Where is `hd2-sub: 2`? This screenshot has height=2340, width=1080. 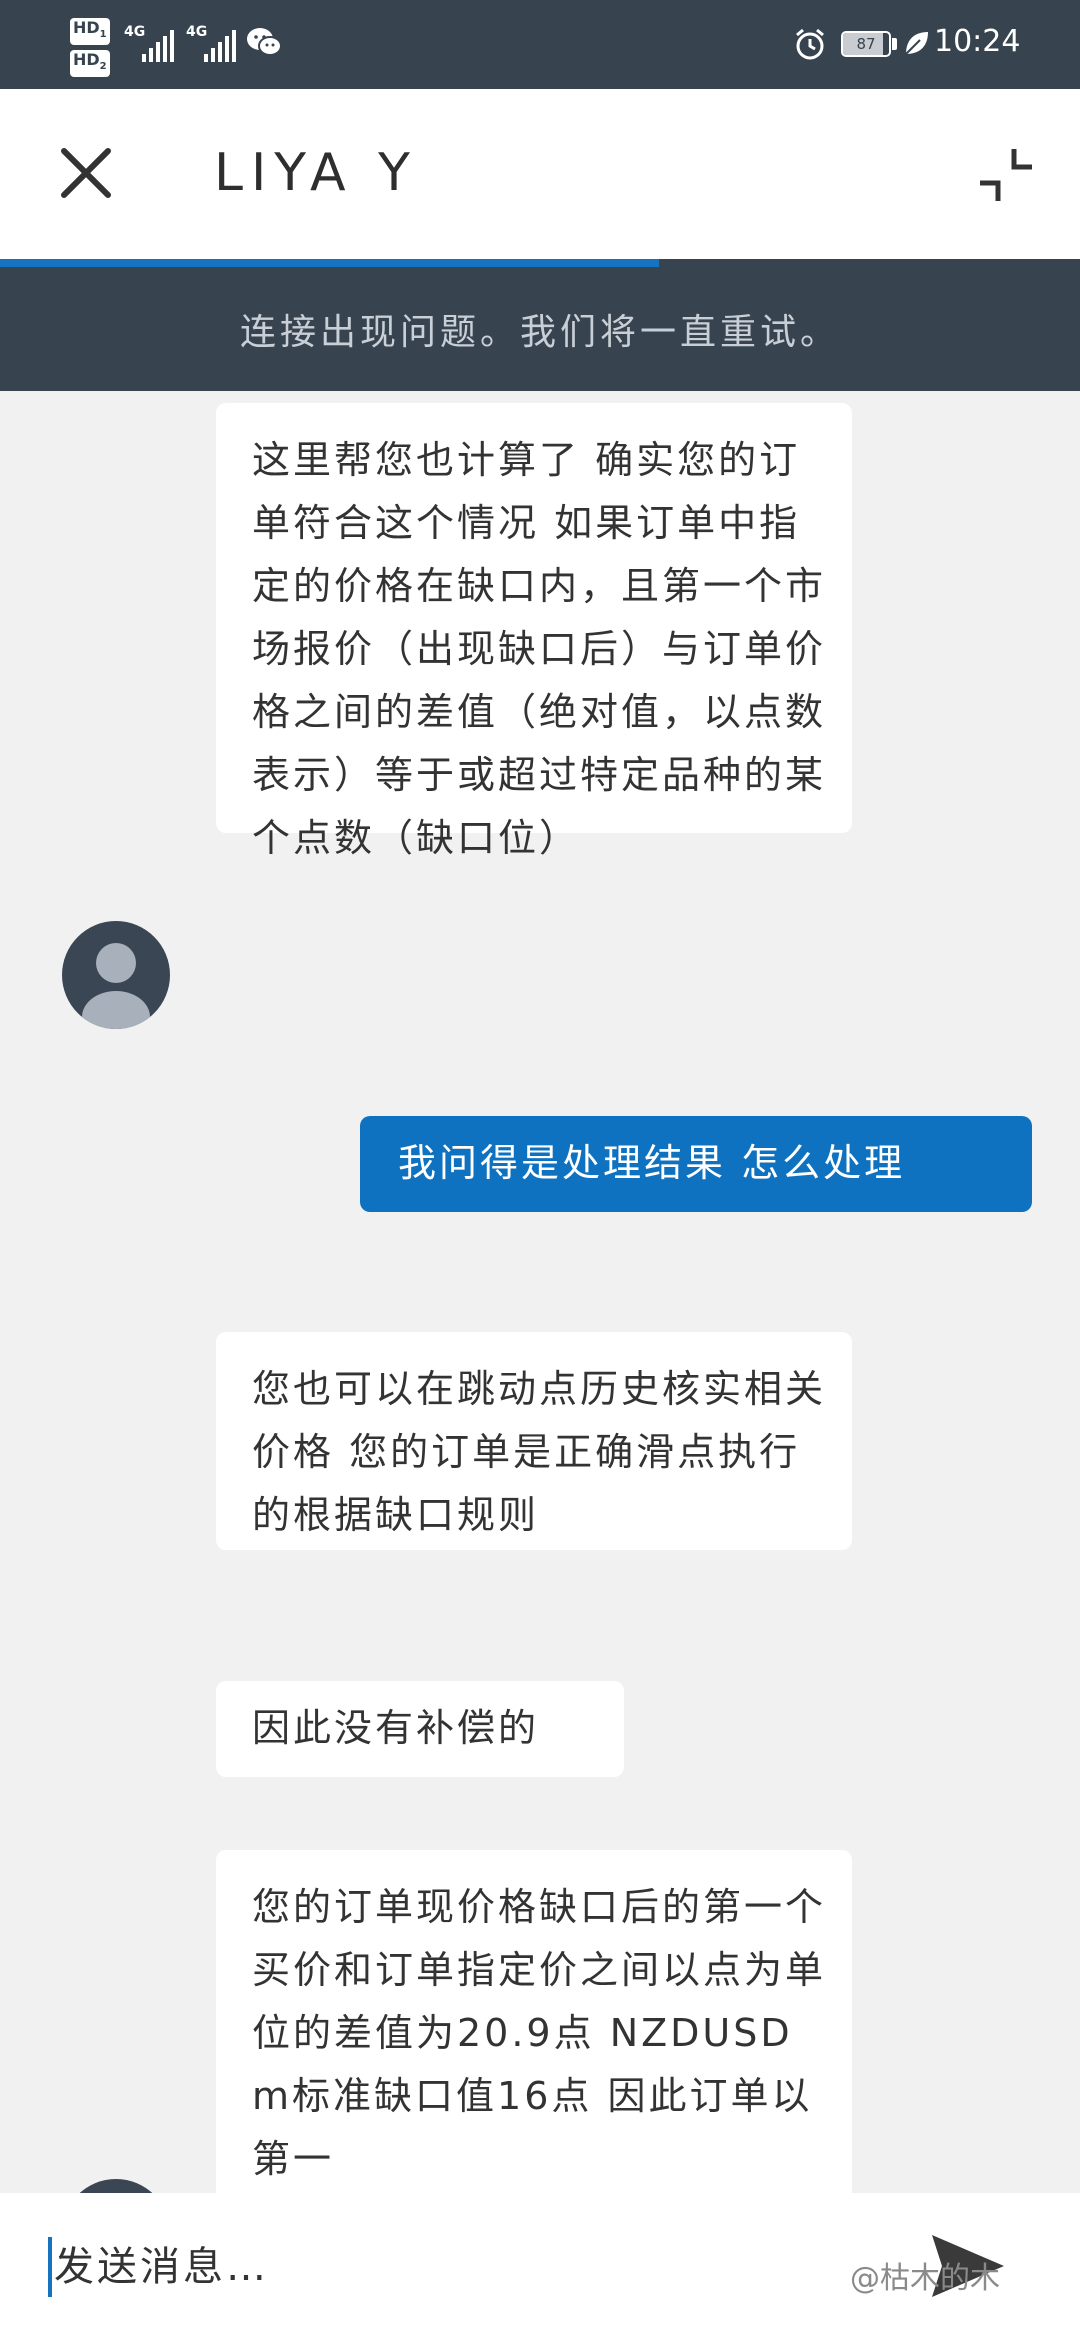
hd2-sub: 2 is located at coordinates (103, 67).